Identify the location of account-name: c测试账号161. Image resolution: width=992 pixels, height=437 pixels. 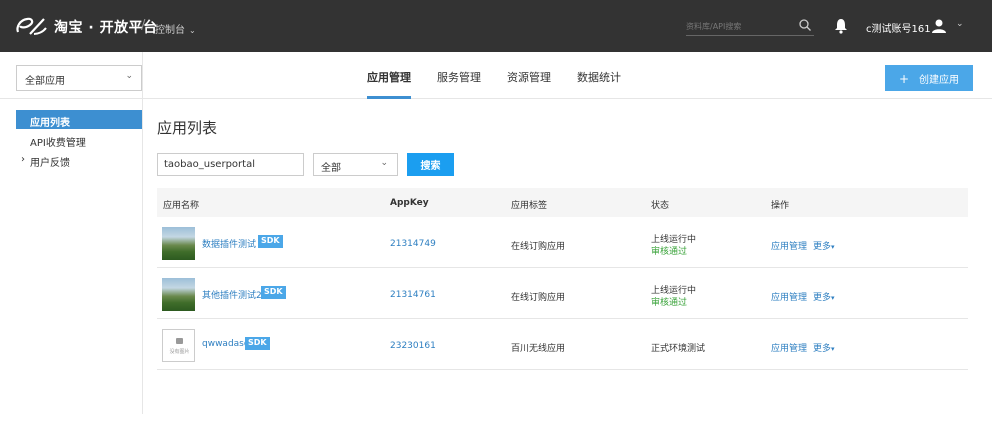
(898, 27).